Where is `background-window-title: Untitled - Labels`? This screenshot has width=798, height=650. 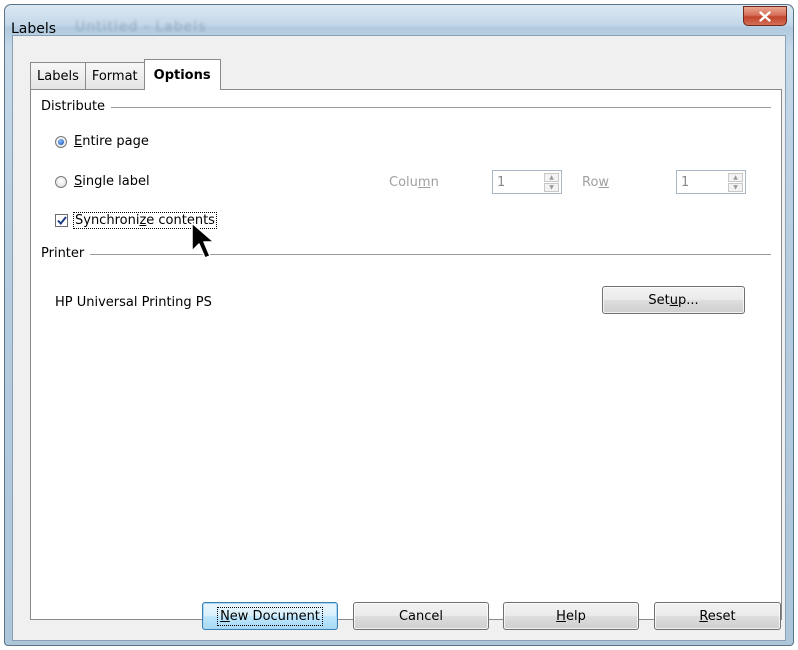 background-window-title: Untitled - Labels is located at coordinates (141, 27).